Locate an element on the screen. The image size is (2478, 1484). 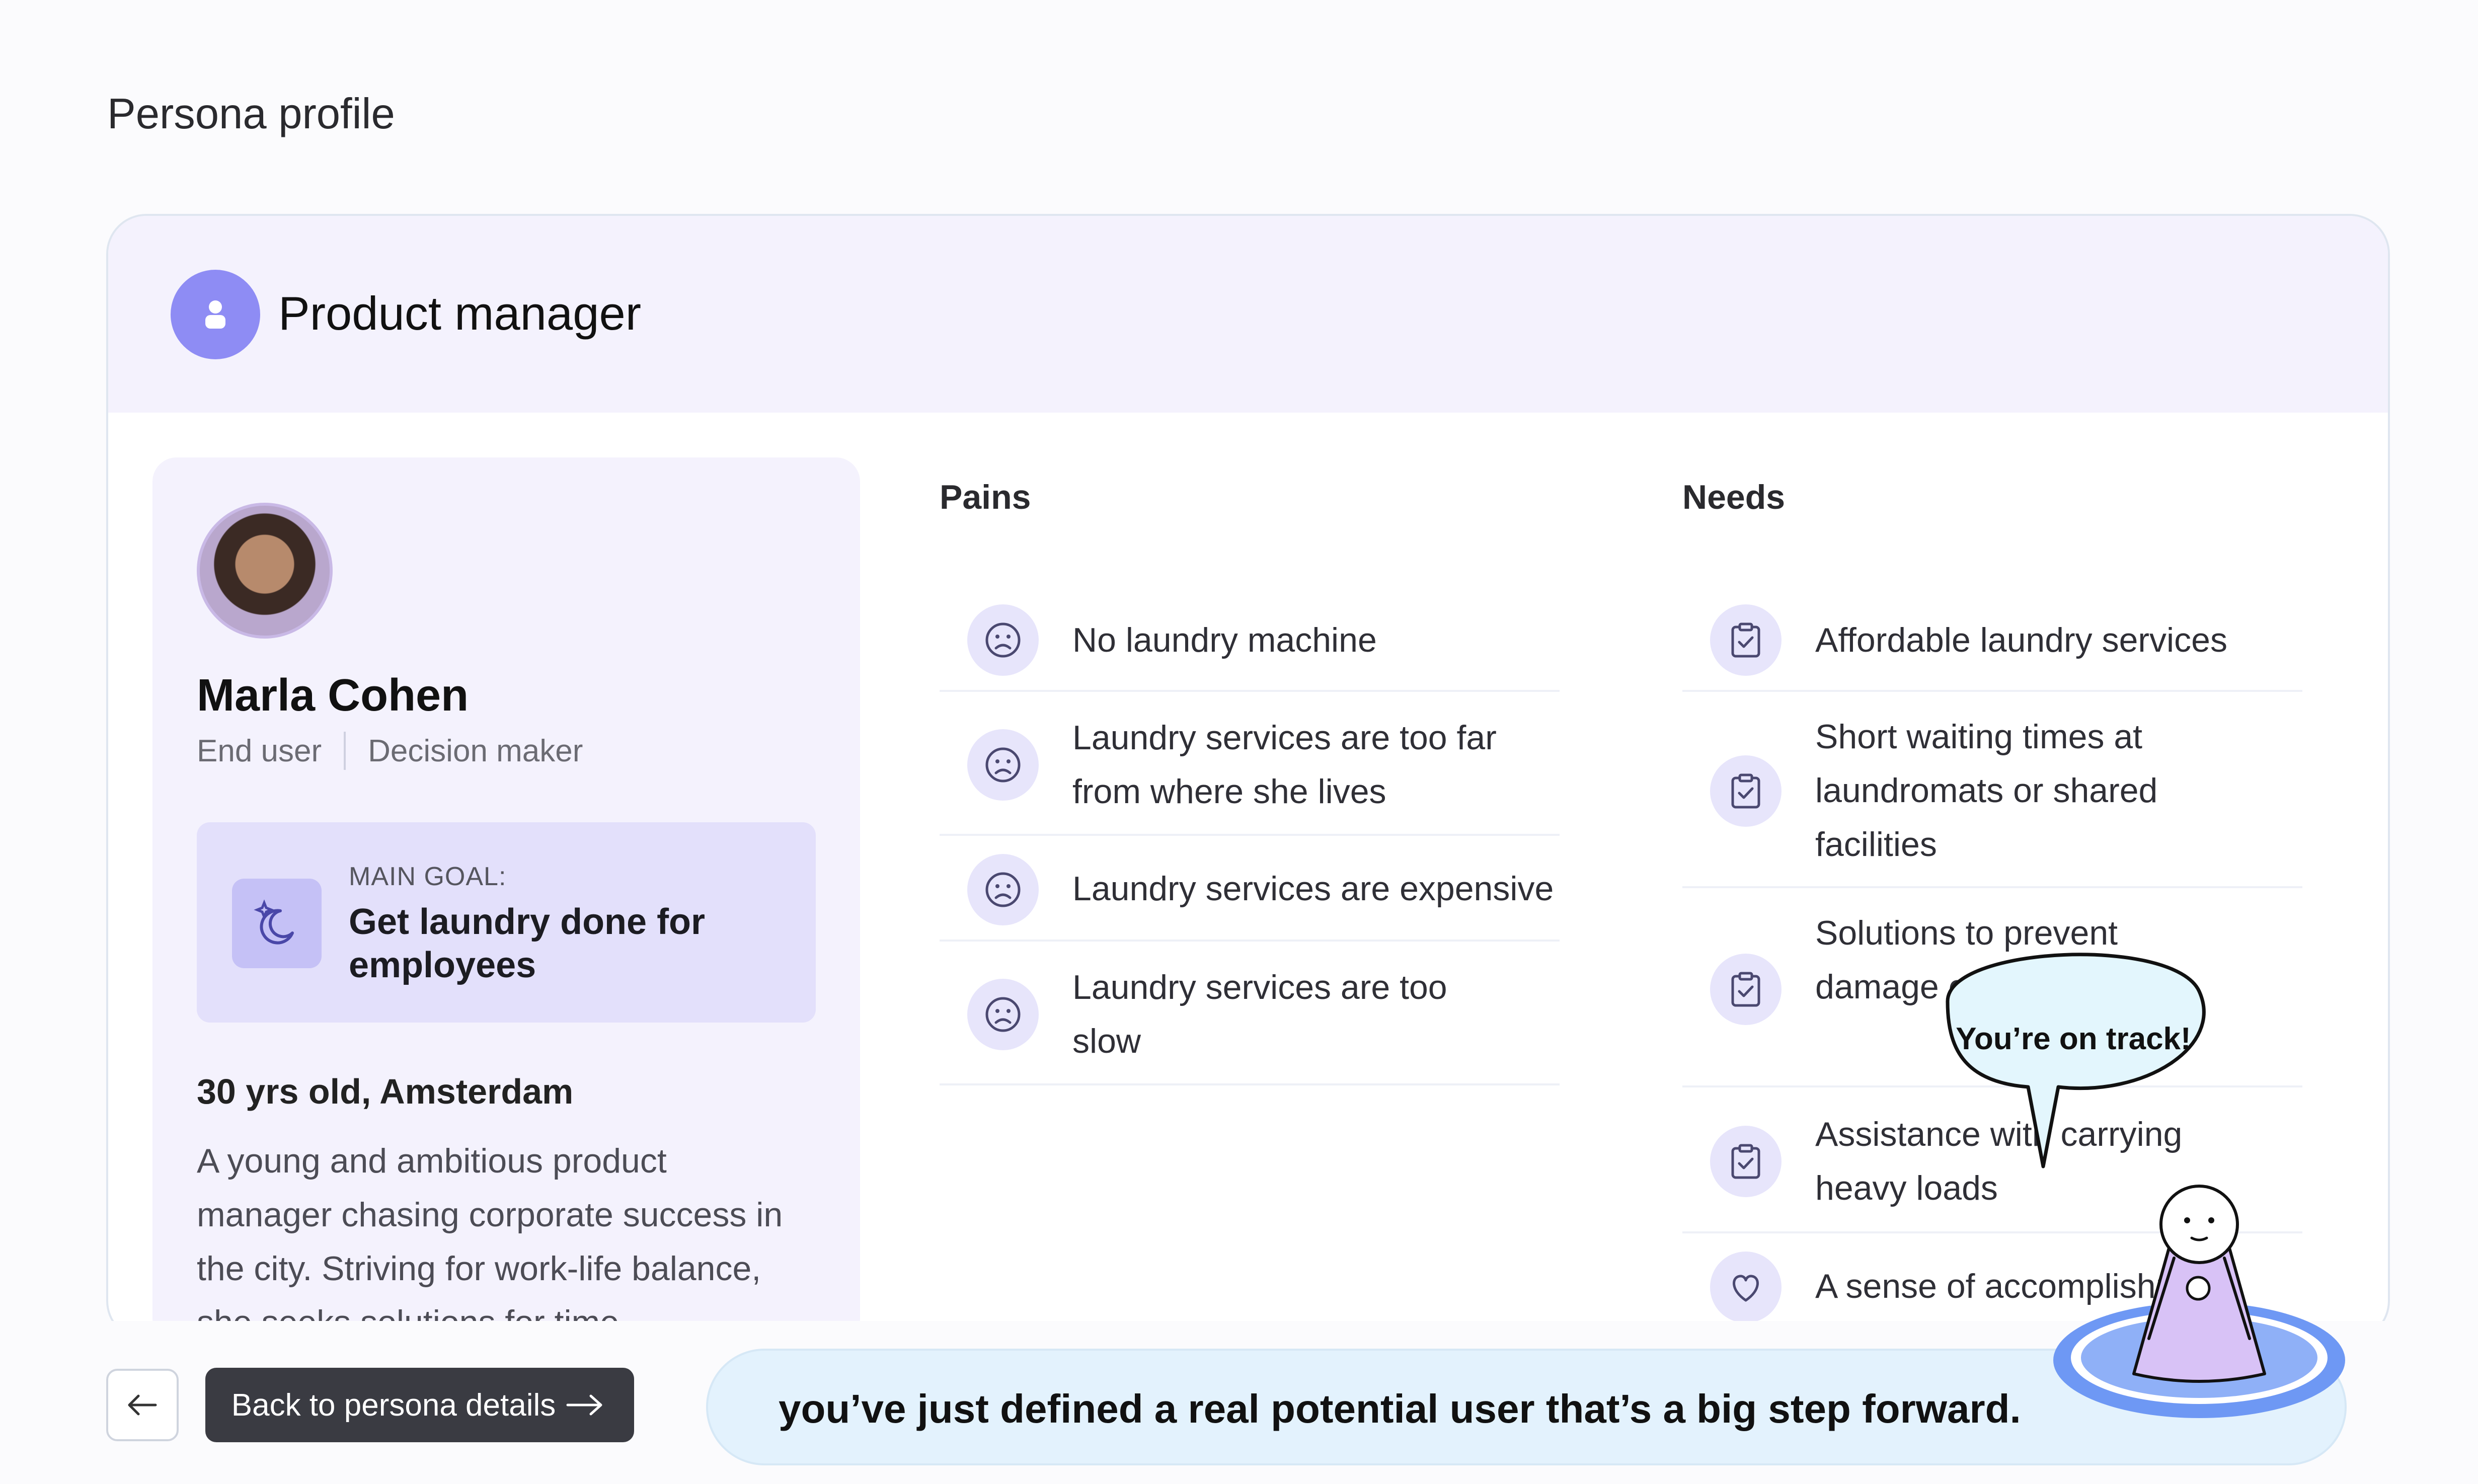
back-button-label: Back to persona details is located at coordinates (393, 1405).